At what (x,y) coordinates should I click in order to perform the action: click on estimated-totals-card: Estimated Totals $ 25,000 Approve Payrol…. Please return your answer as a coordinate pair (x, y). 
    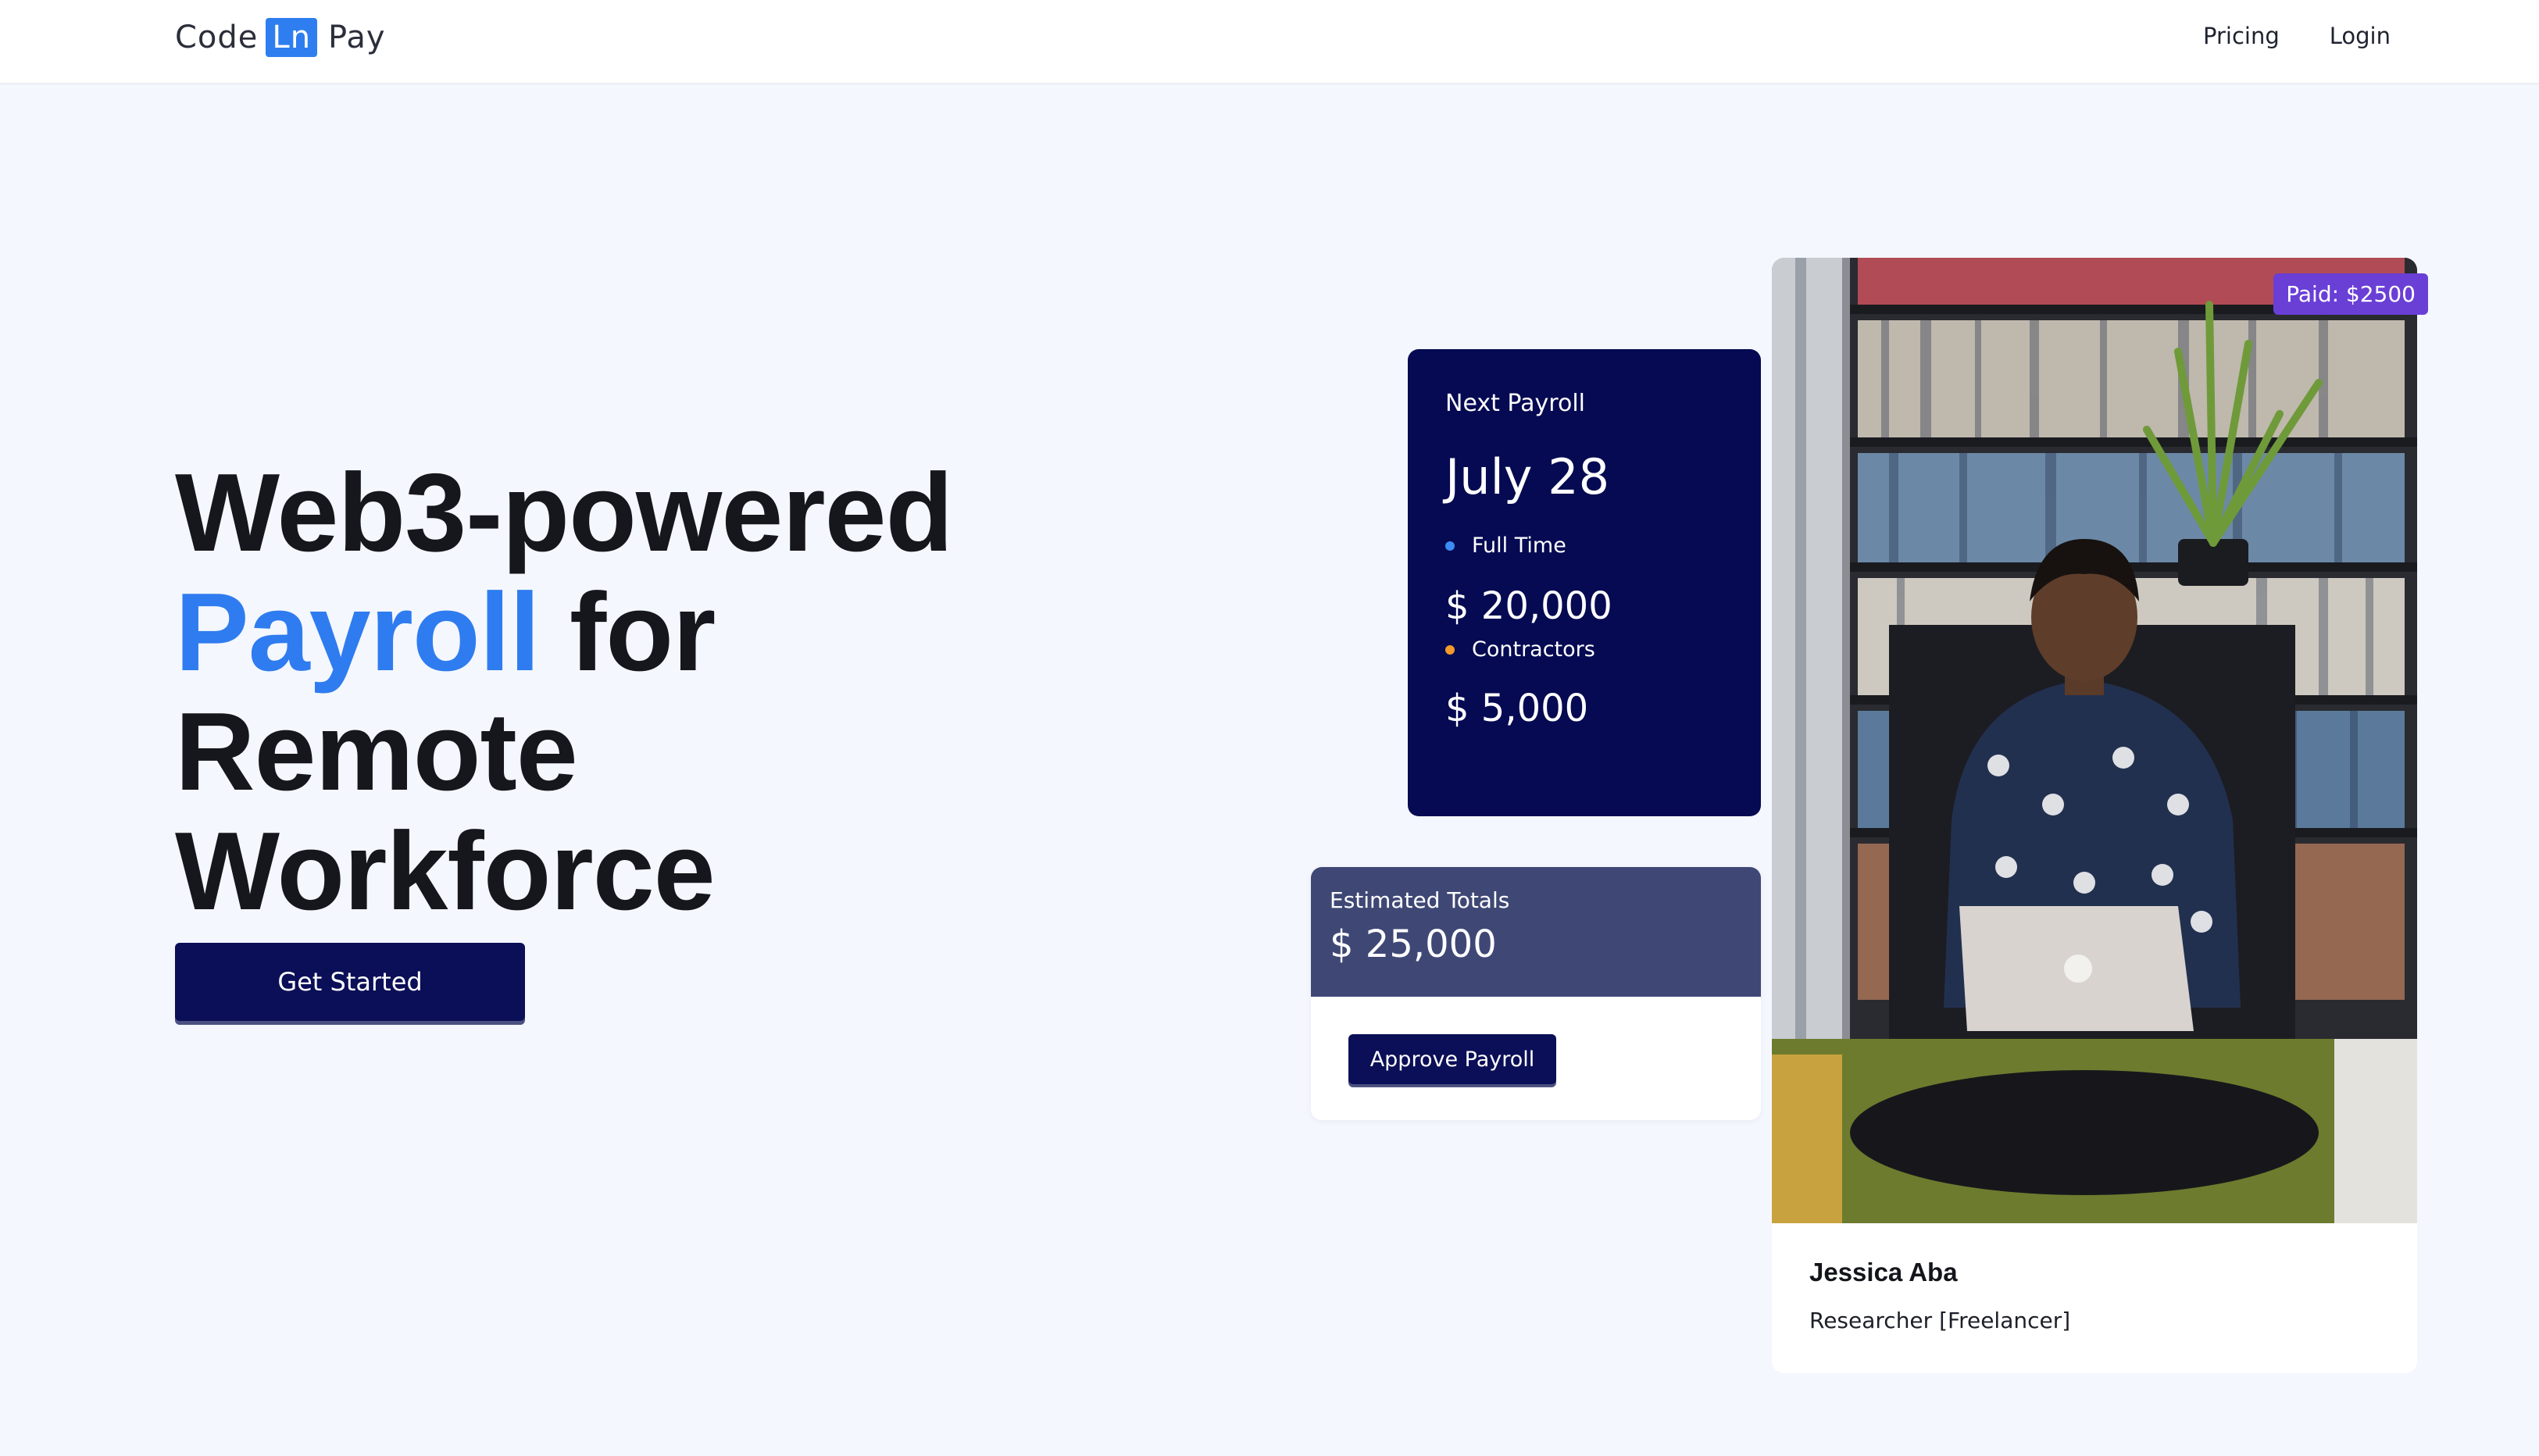
    Looking at the image, I should click on (1536, 993).